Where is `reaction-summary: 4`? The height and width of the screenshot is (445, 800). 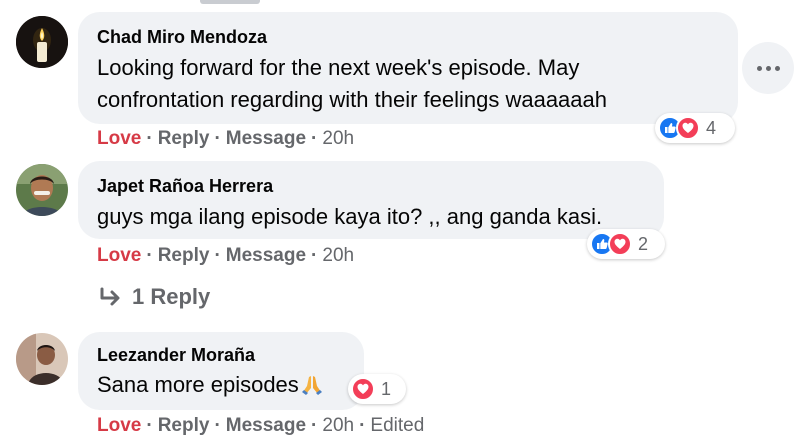 reaction-summary: 4 is located at coordinates (695, 128).